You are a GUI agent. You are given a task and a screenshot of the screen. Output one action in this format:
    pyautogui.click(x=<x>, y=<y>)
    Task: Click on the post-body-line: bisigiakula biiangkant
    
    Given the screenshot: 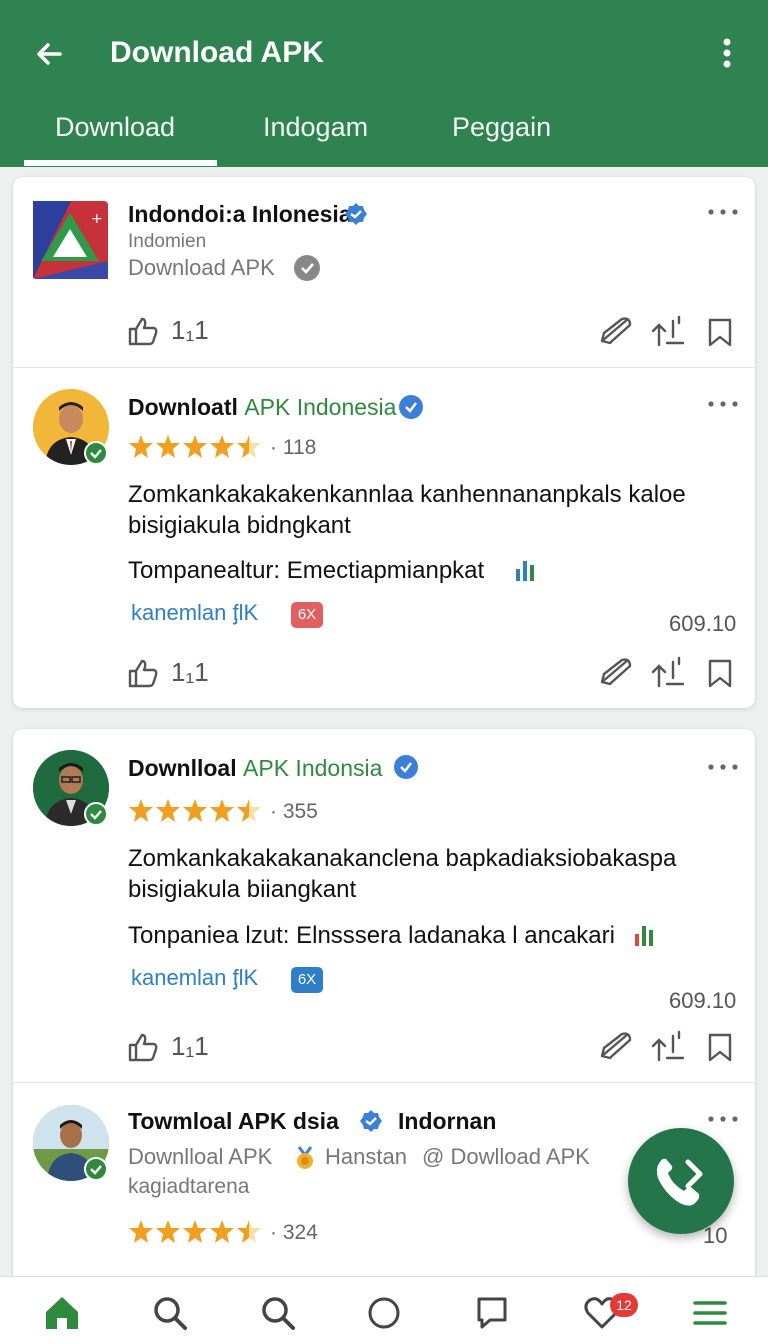 What is the action you would take?
    pyautogui.click(x=242, y=889)
    